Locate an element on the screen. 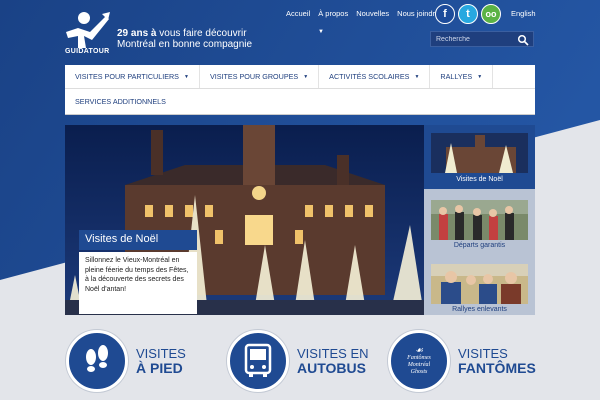 The width and height of the screenshot is (600, 400). badge-line1: Fantômes is located at coordinates (419, 357).